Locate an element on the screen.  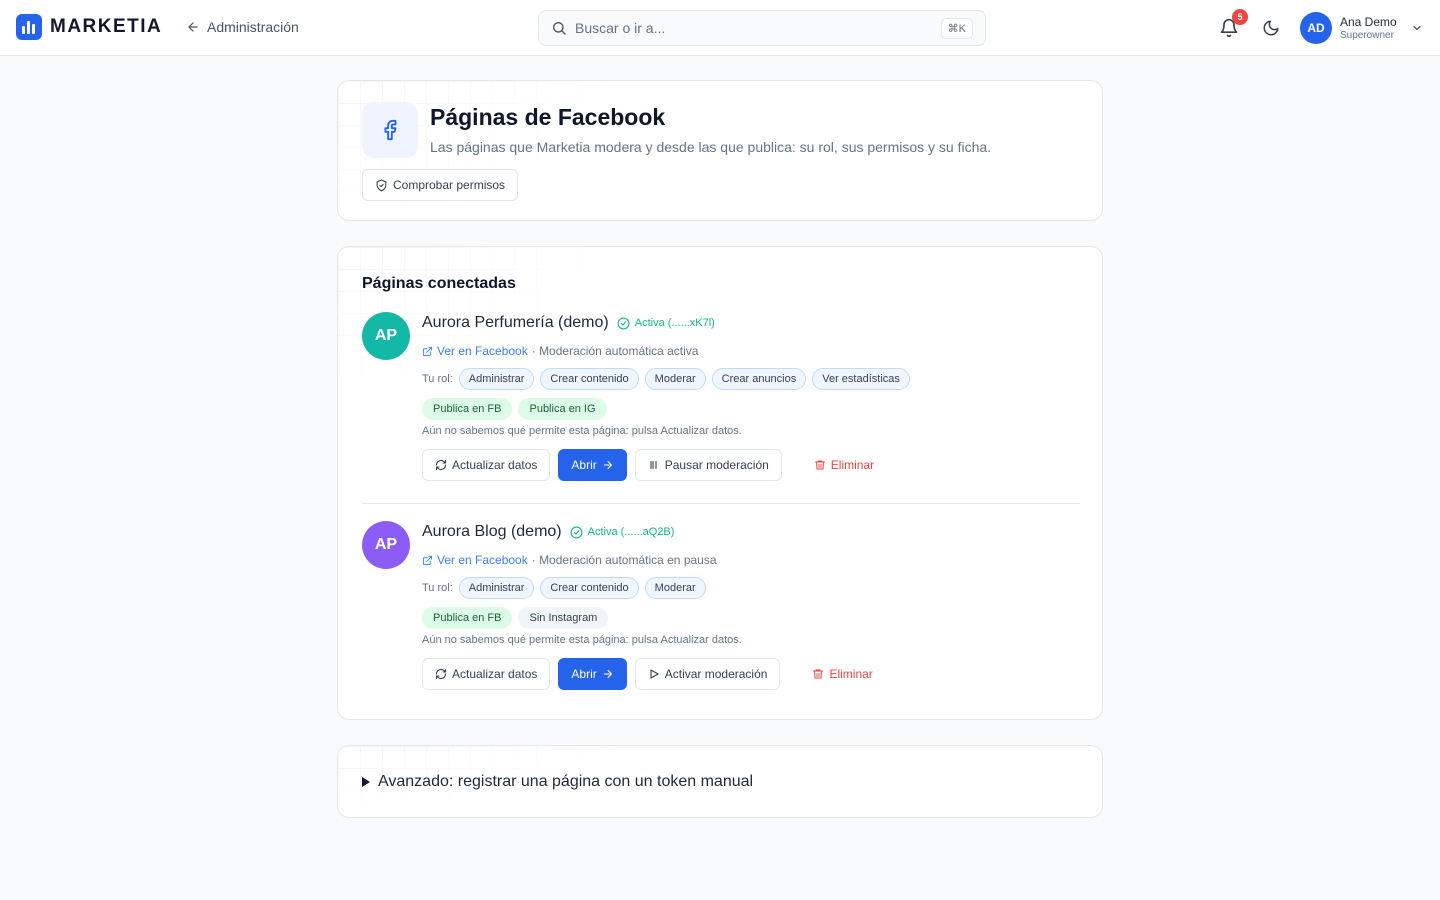
facebook-icon-box is located at coordinates (390, 130).